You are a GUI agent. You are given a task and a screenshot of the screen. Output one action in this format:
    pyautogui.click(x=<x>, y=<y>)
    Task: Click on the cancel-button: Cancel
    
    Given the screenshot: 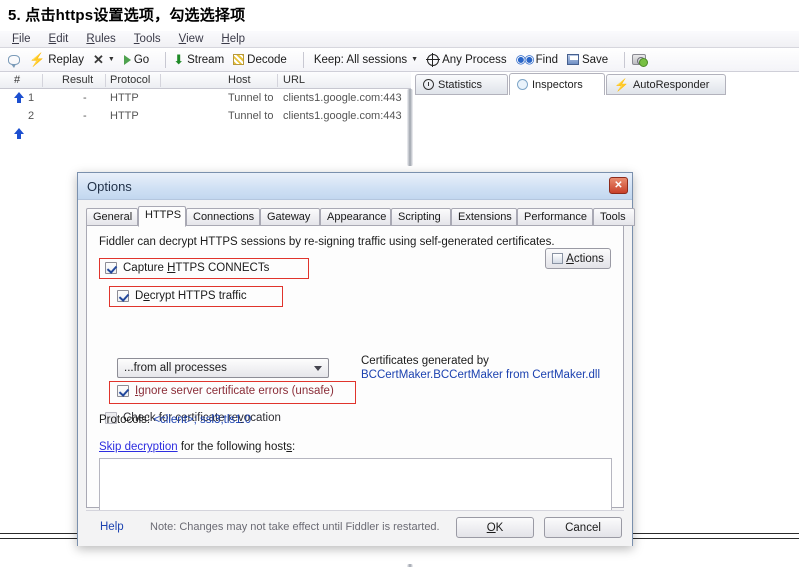 What is the action you would take?
    pyautogui.click(x=583, y=527)
    